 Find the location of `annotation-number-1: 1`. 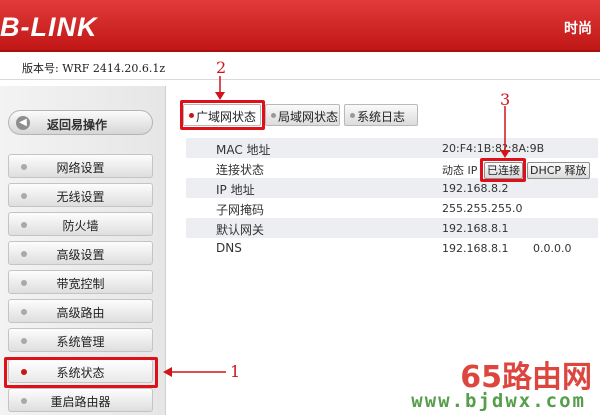

annotation-number-1: 1 is located at coordinates (235, 371).